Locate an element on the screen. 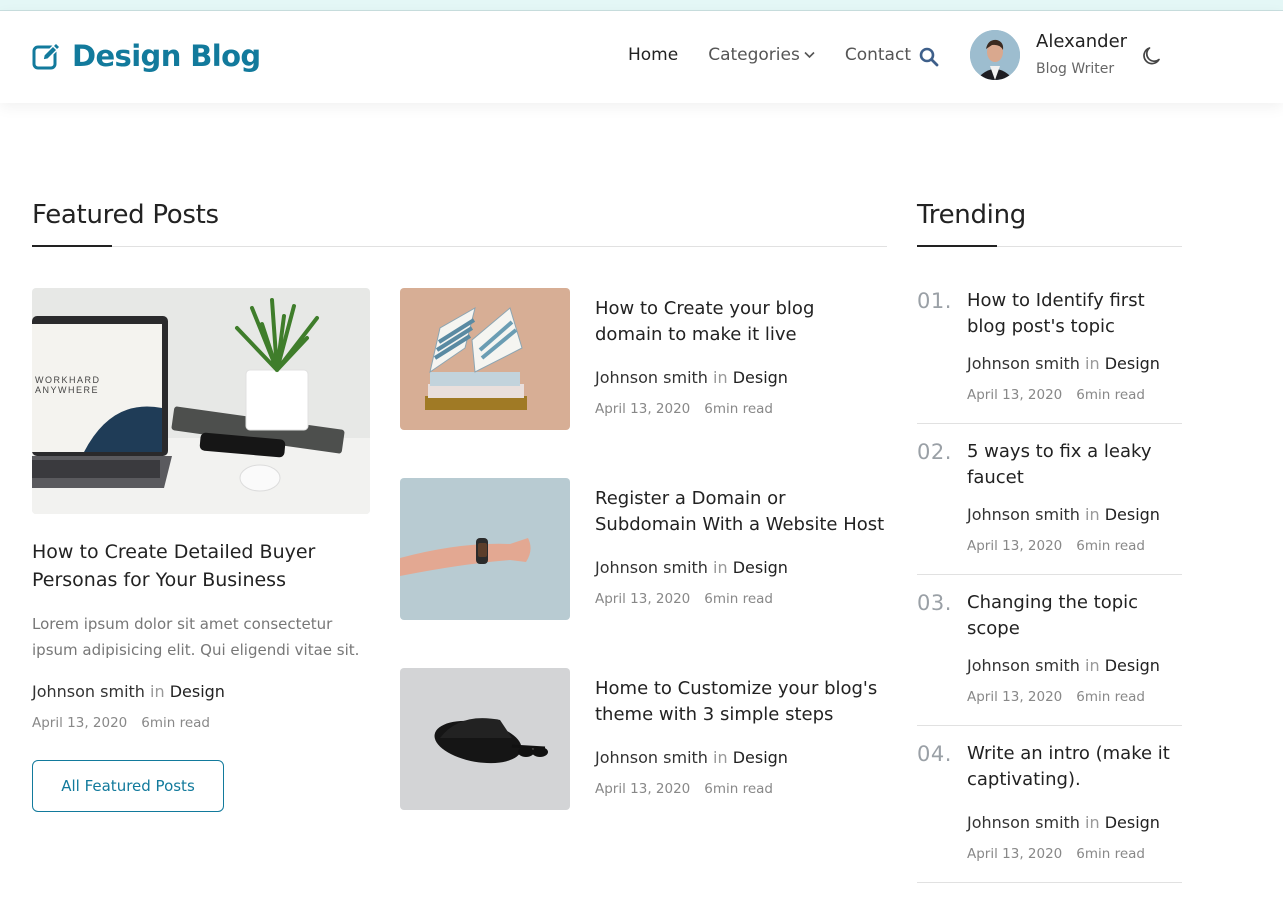  featured-post-meta: Johnson smith in Design is located at coordinates (128, 691).